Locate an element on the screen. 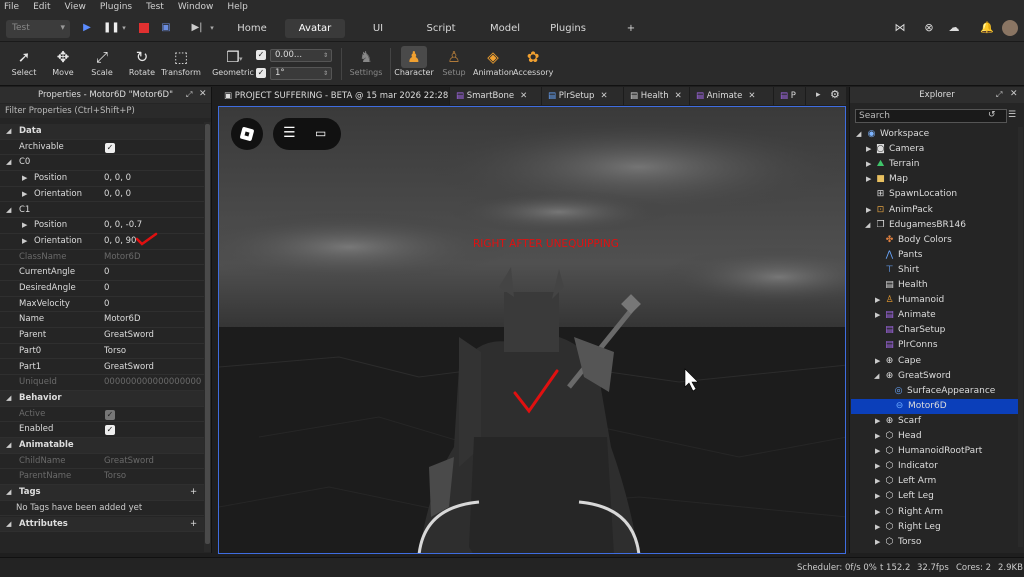 The image size is (1024, 577). collaborate-icon: ⊗ is located at coordinates (929, 28).